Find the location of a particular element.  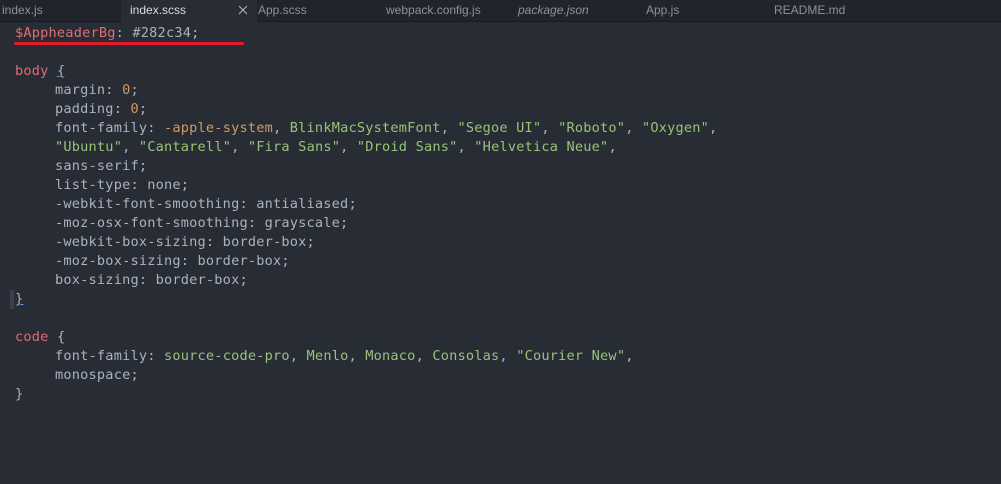

tab-label: App.scss is located at coordinates (282, 10).